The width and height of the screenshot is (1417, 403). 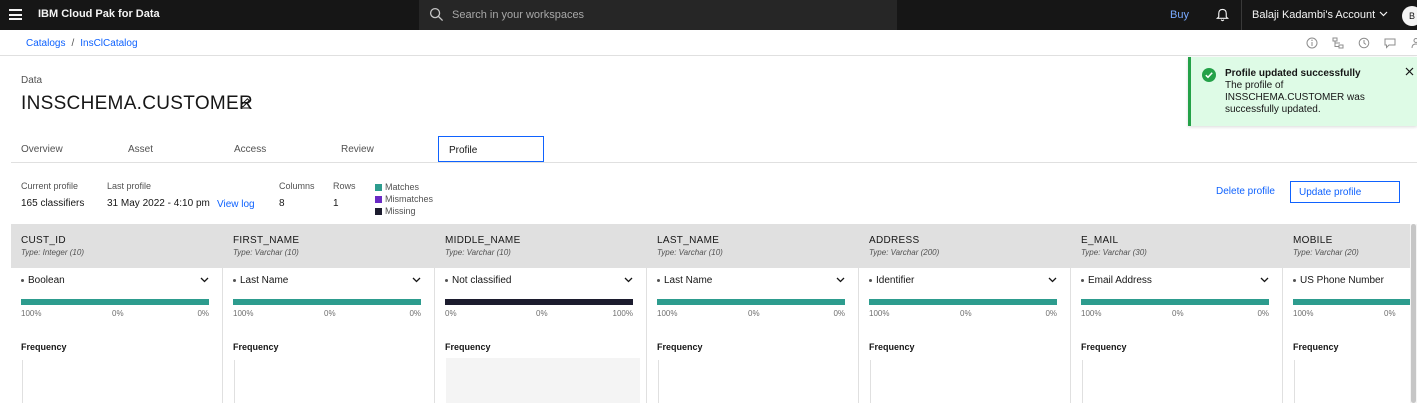 What do you see at coordinates (1209, 75) in the screenshot?
I see `checkmark-filled-icon` at bounding box center [1209, 75].